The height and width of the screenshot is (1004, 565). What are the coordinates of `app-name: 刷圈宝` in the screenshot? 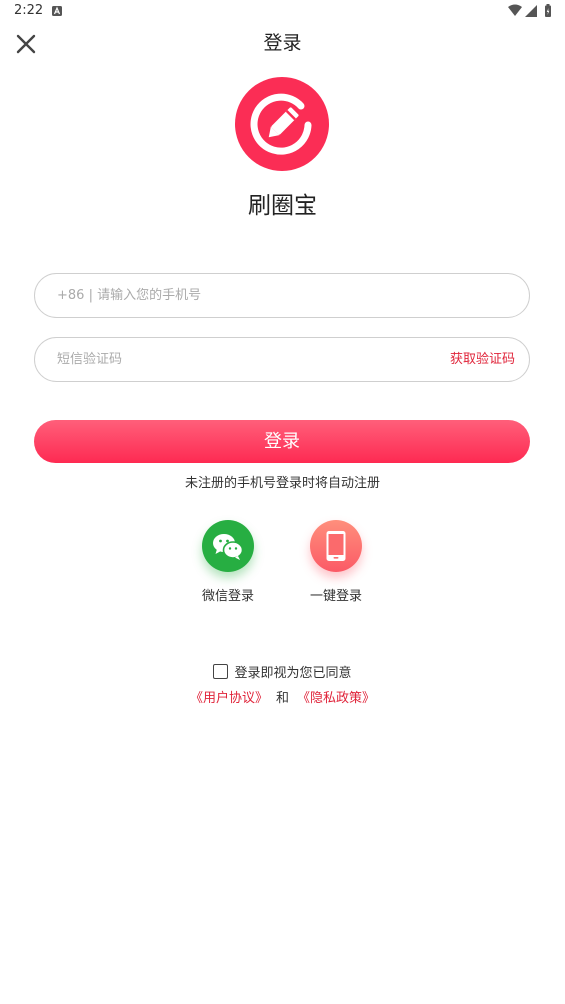 It's located at (282, 206).